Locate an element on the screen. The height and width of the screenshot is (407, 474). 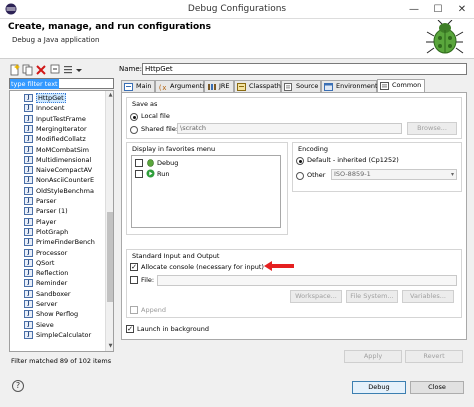
tab-jre: JRE is located at coordinates (219, 86).